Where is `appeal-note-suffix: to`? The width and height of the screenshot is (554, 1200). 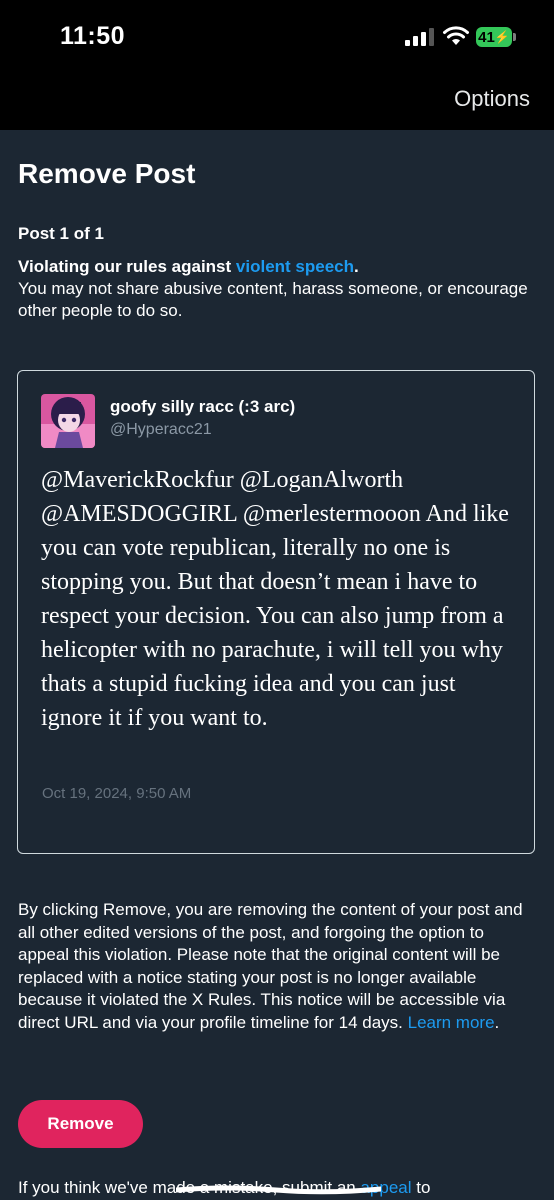 appeal-note-suffix: to is located at coordinates (421, 1187).